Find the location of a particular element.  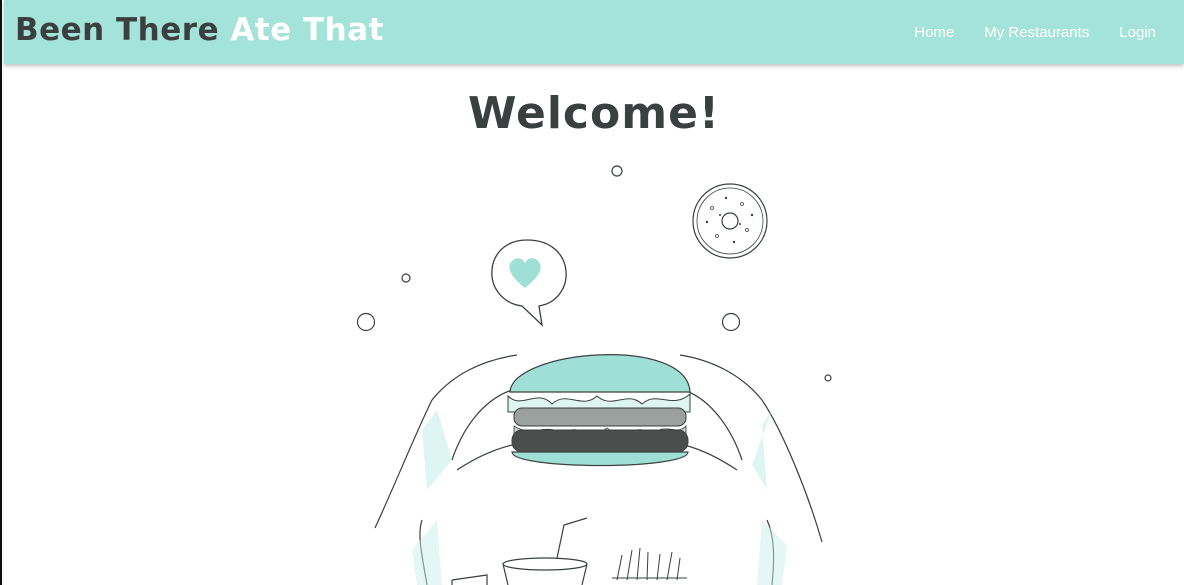

donut-icon is located at coordinates (730, 221).